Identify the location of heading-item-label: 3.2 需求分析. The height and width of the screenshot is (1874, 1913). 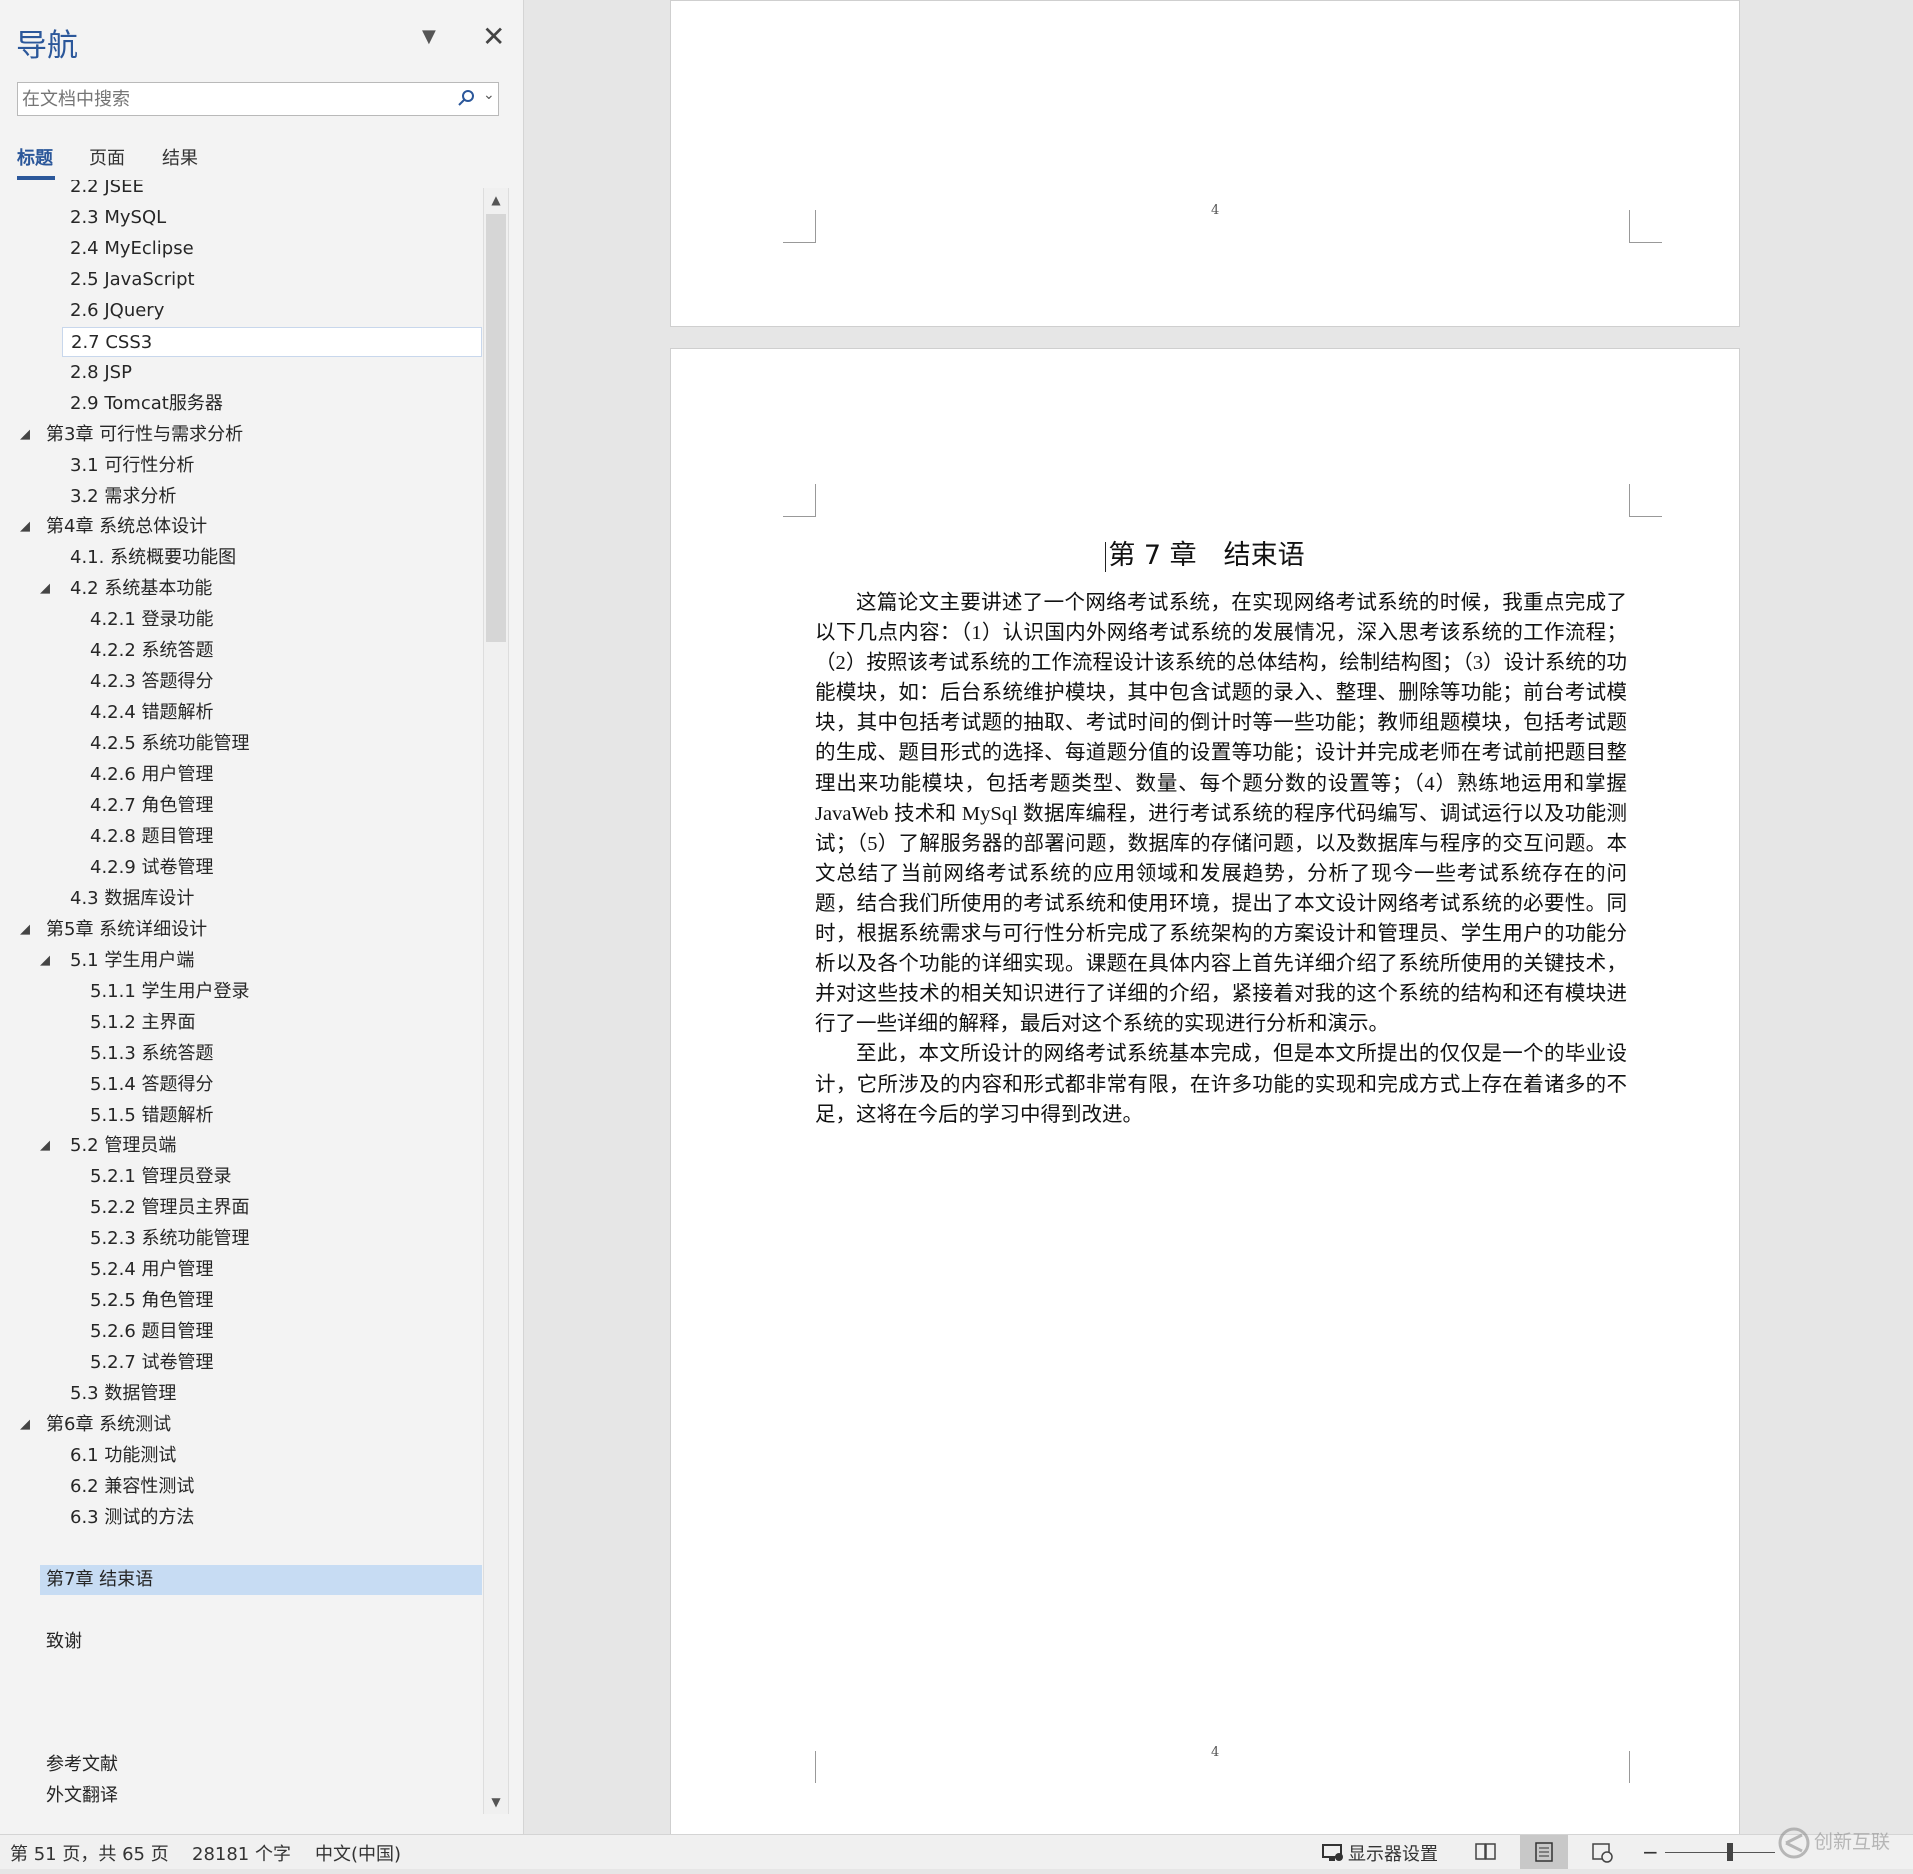
(123, 496).